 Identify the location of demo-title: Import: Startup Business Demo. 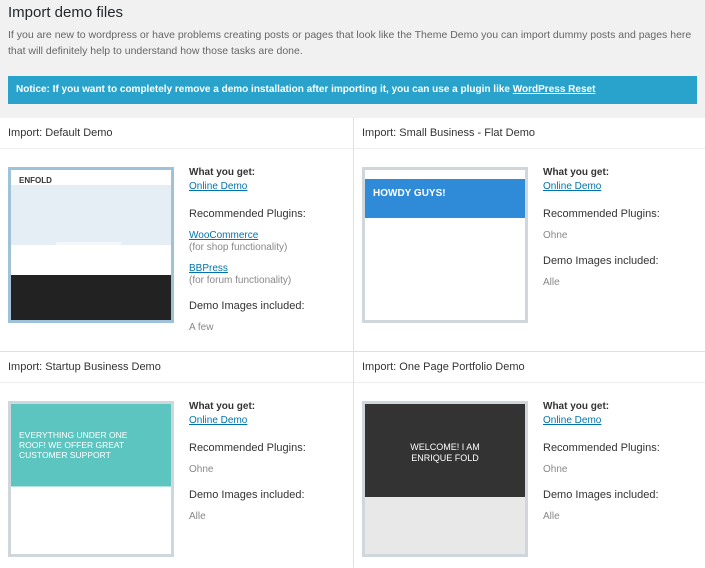
(176, 367).